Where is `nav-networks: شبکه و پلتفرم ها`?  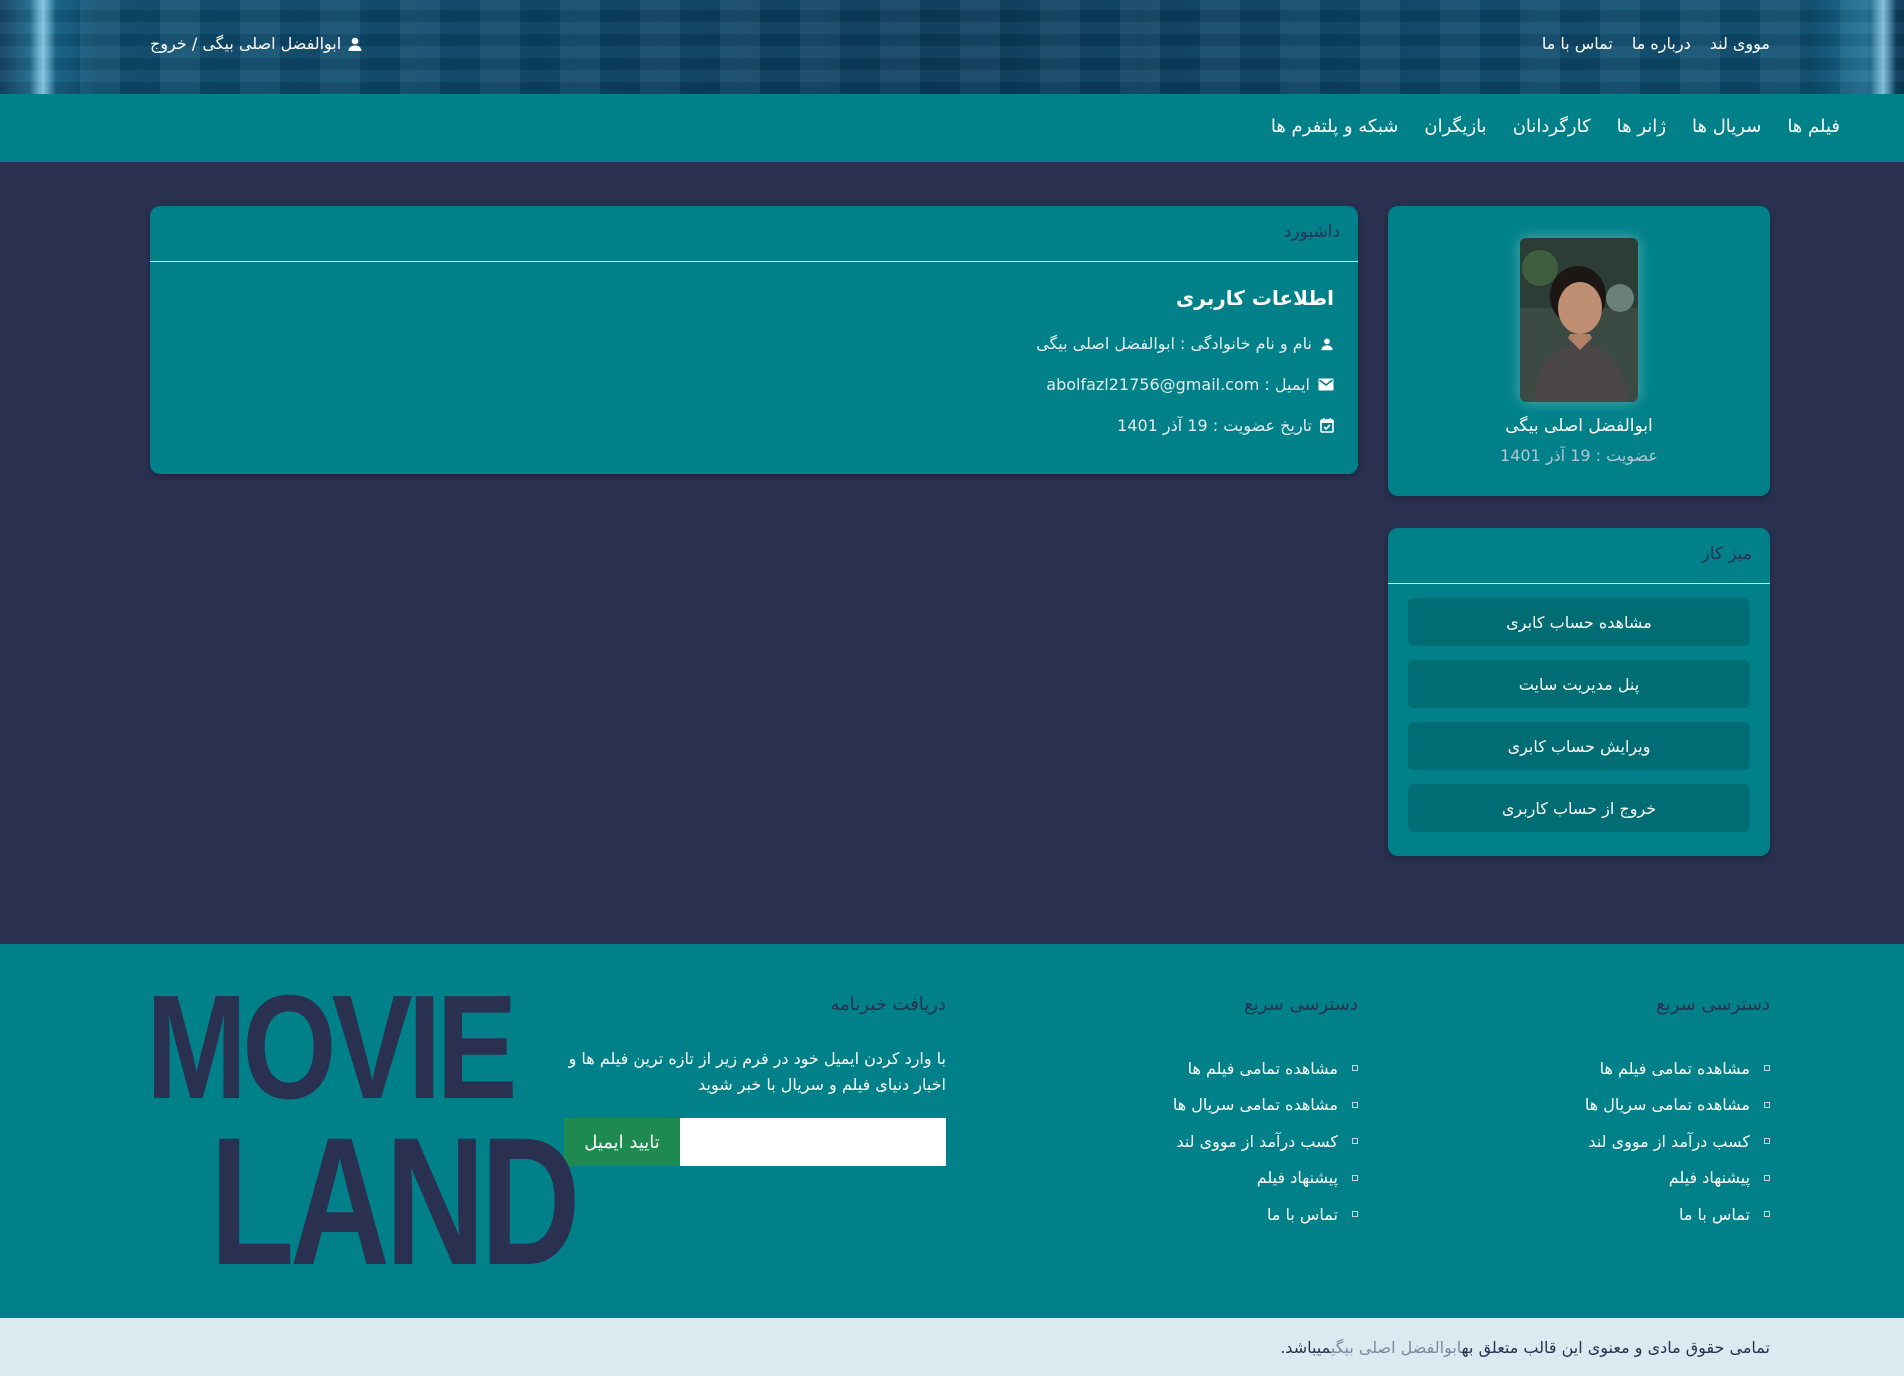 nav-networks: شبکه و پلتفرم ها is located at coordinates (1335, 126).